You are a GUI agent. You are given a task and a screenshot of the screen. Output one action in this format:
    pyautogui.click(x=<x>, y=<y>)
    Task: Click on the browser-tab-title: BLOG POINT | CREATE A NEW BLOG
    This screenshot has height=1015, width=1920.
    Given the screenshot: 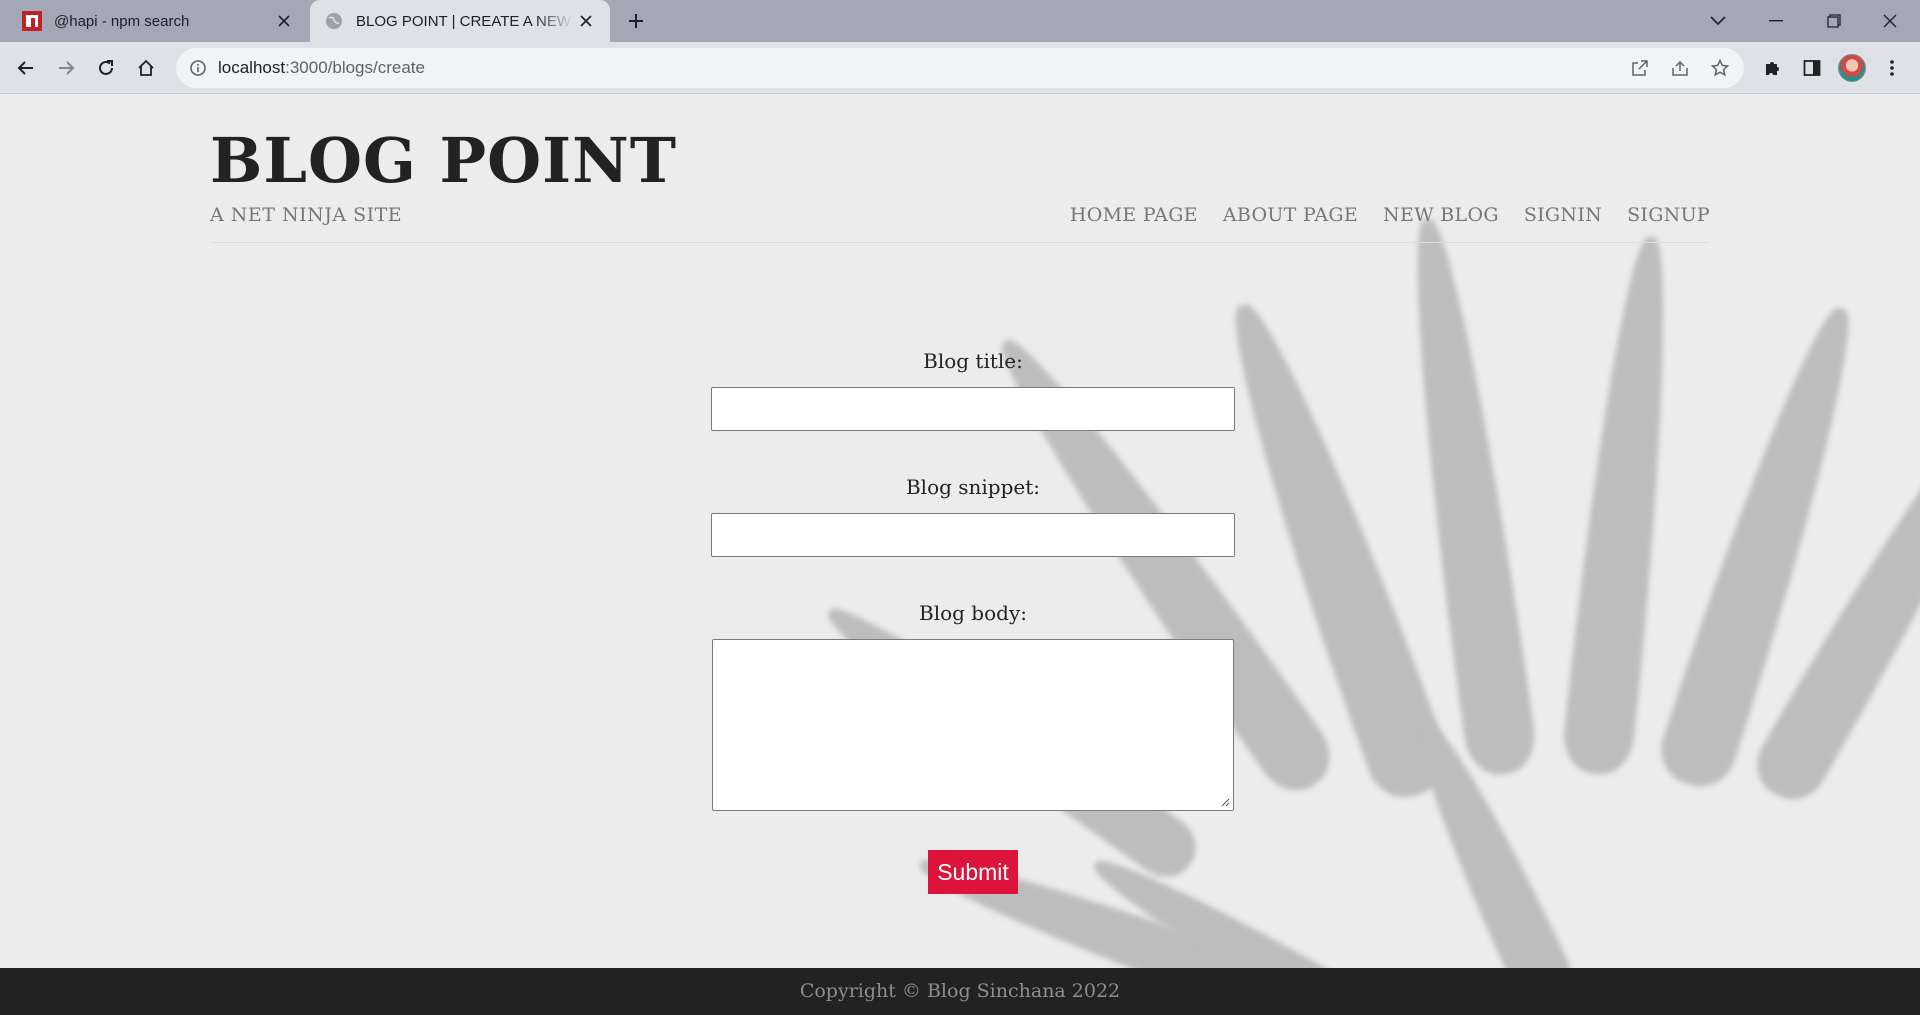 What is the action you would take?
    pyautogui.click(x=465, y=21)
    